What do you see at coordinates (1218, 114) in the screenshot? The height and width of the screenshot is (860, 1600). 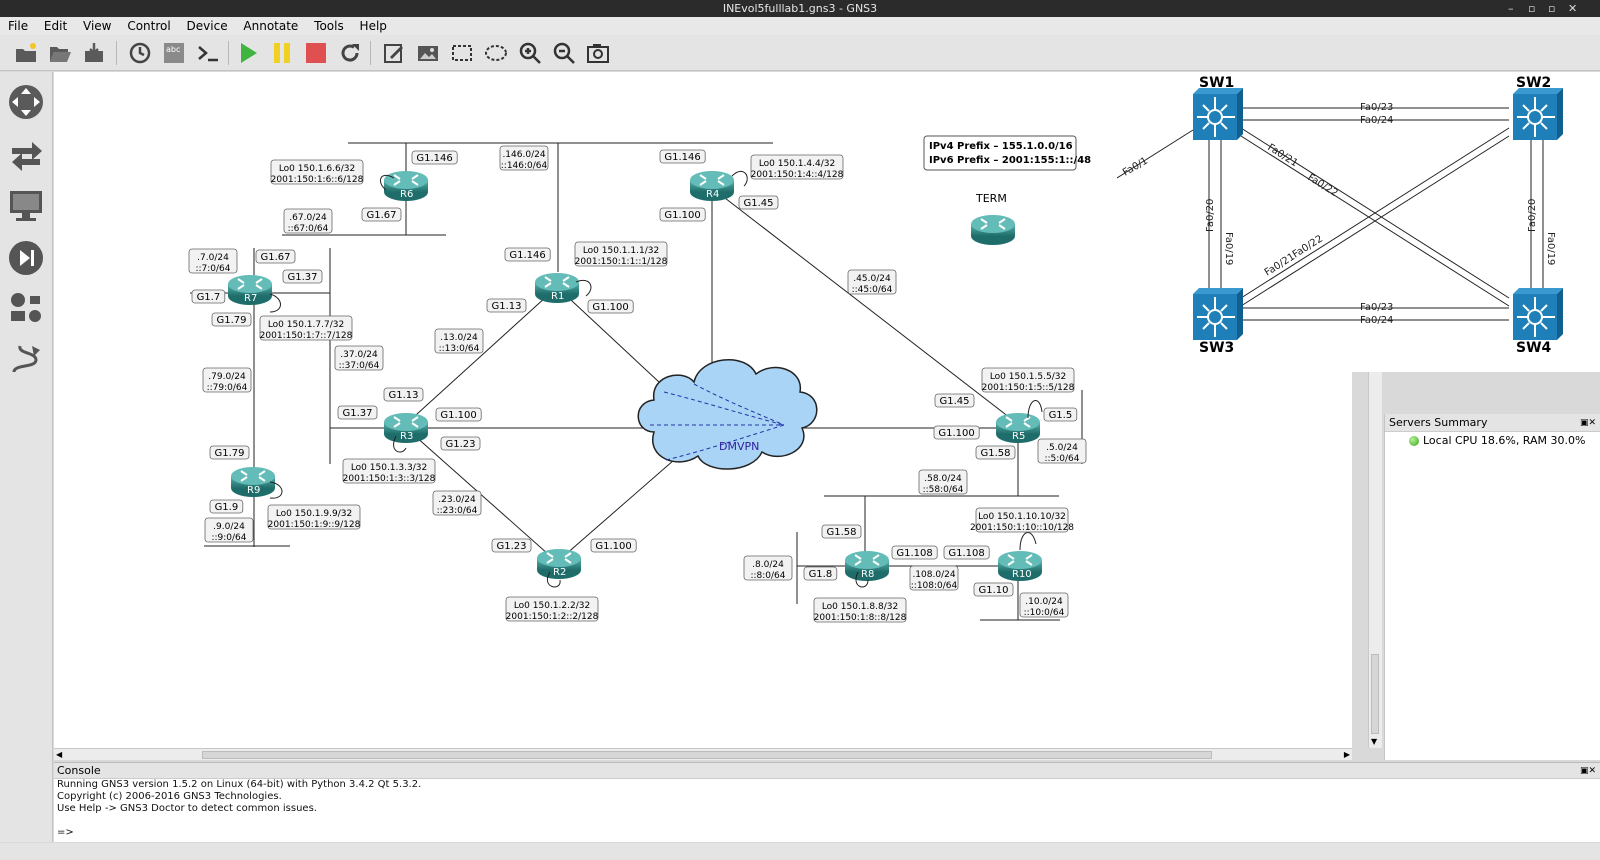 I see `switch-sw1` at bounding box center [1218, 114].